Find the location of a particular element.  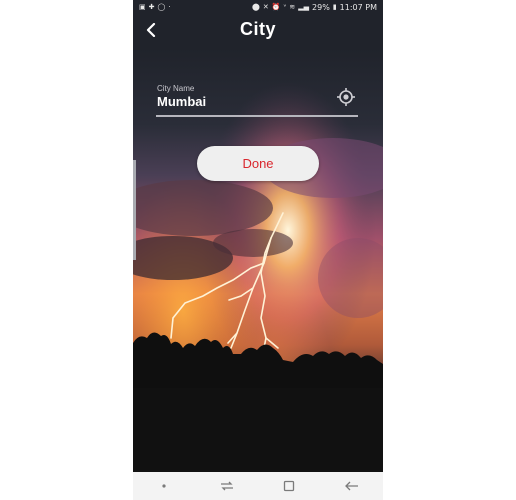

nav-dot-button is located at coordinates (164, 486).